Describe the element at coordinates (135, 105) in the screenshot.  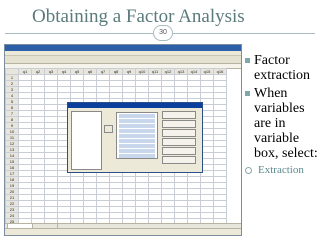
I see `dialog-title-bar` at that location.